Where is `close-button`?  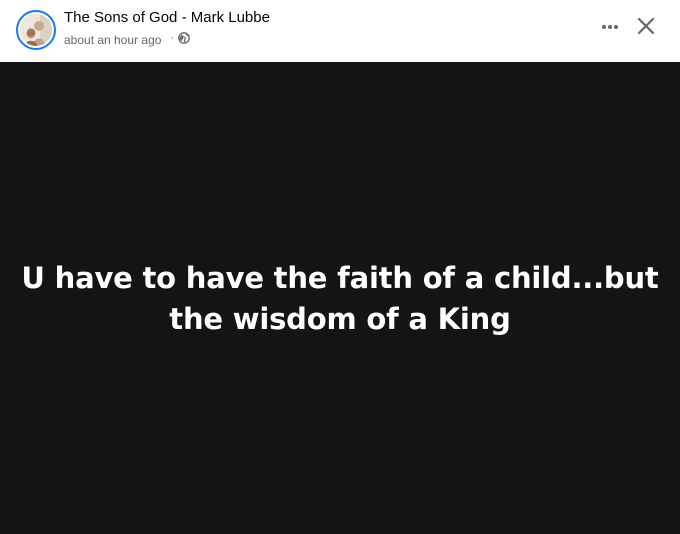 close-button is located at coordinates (646, 26).